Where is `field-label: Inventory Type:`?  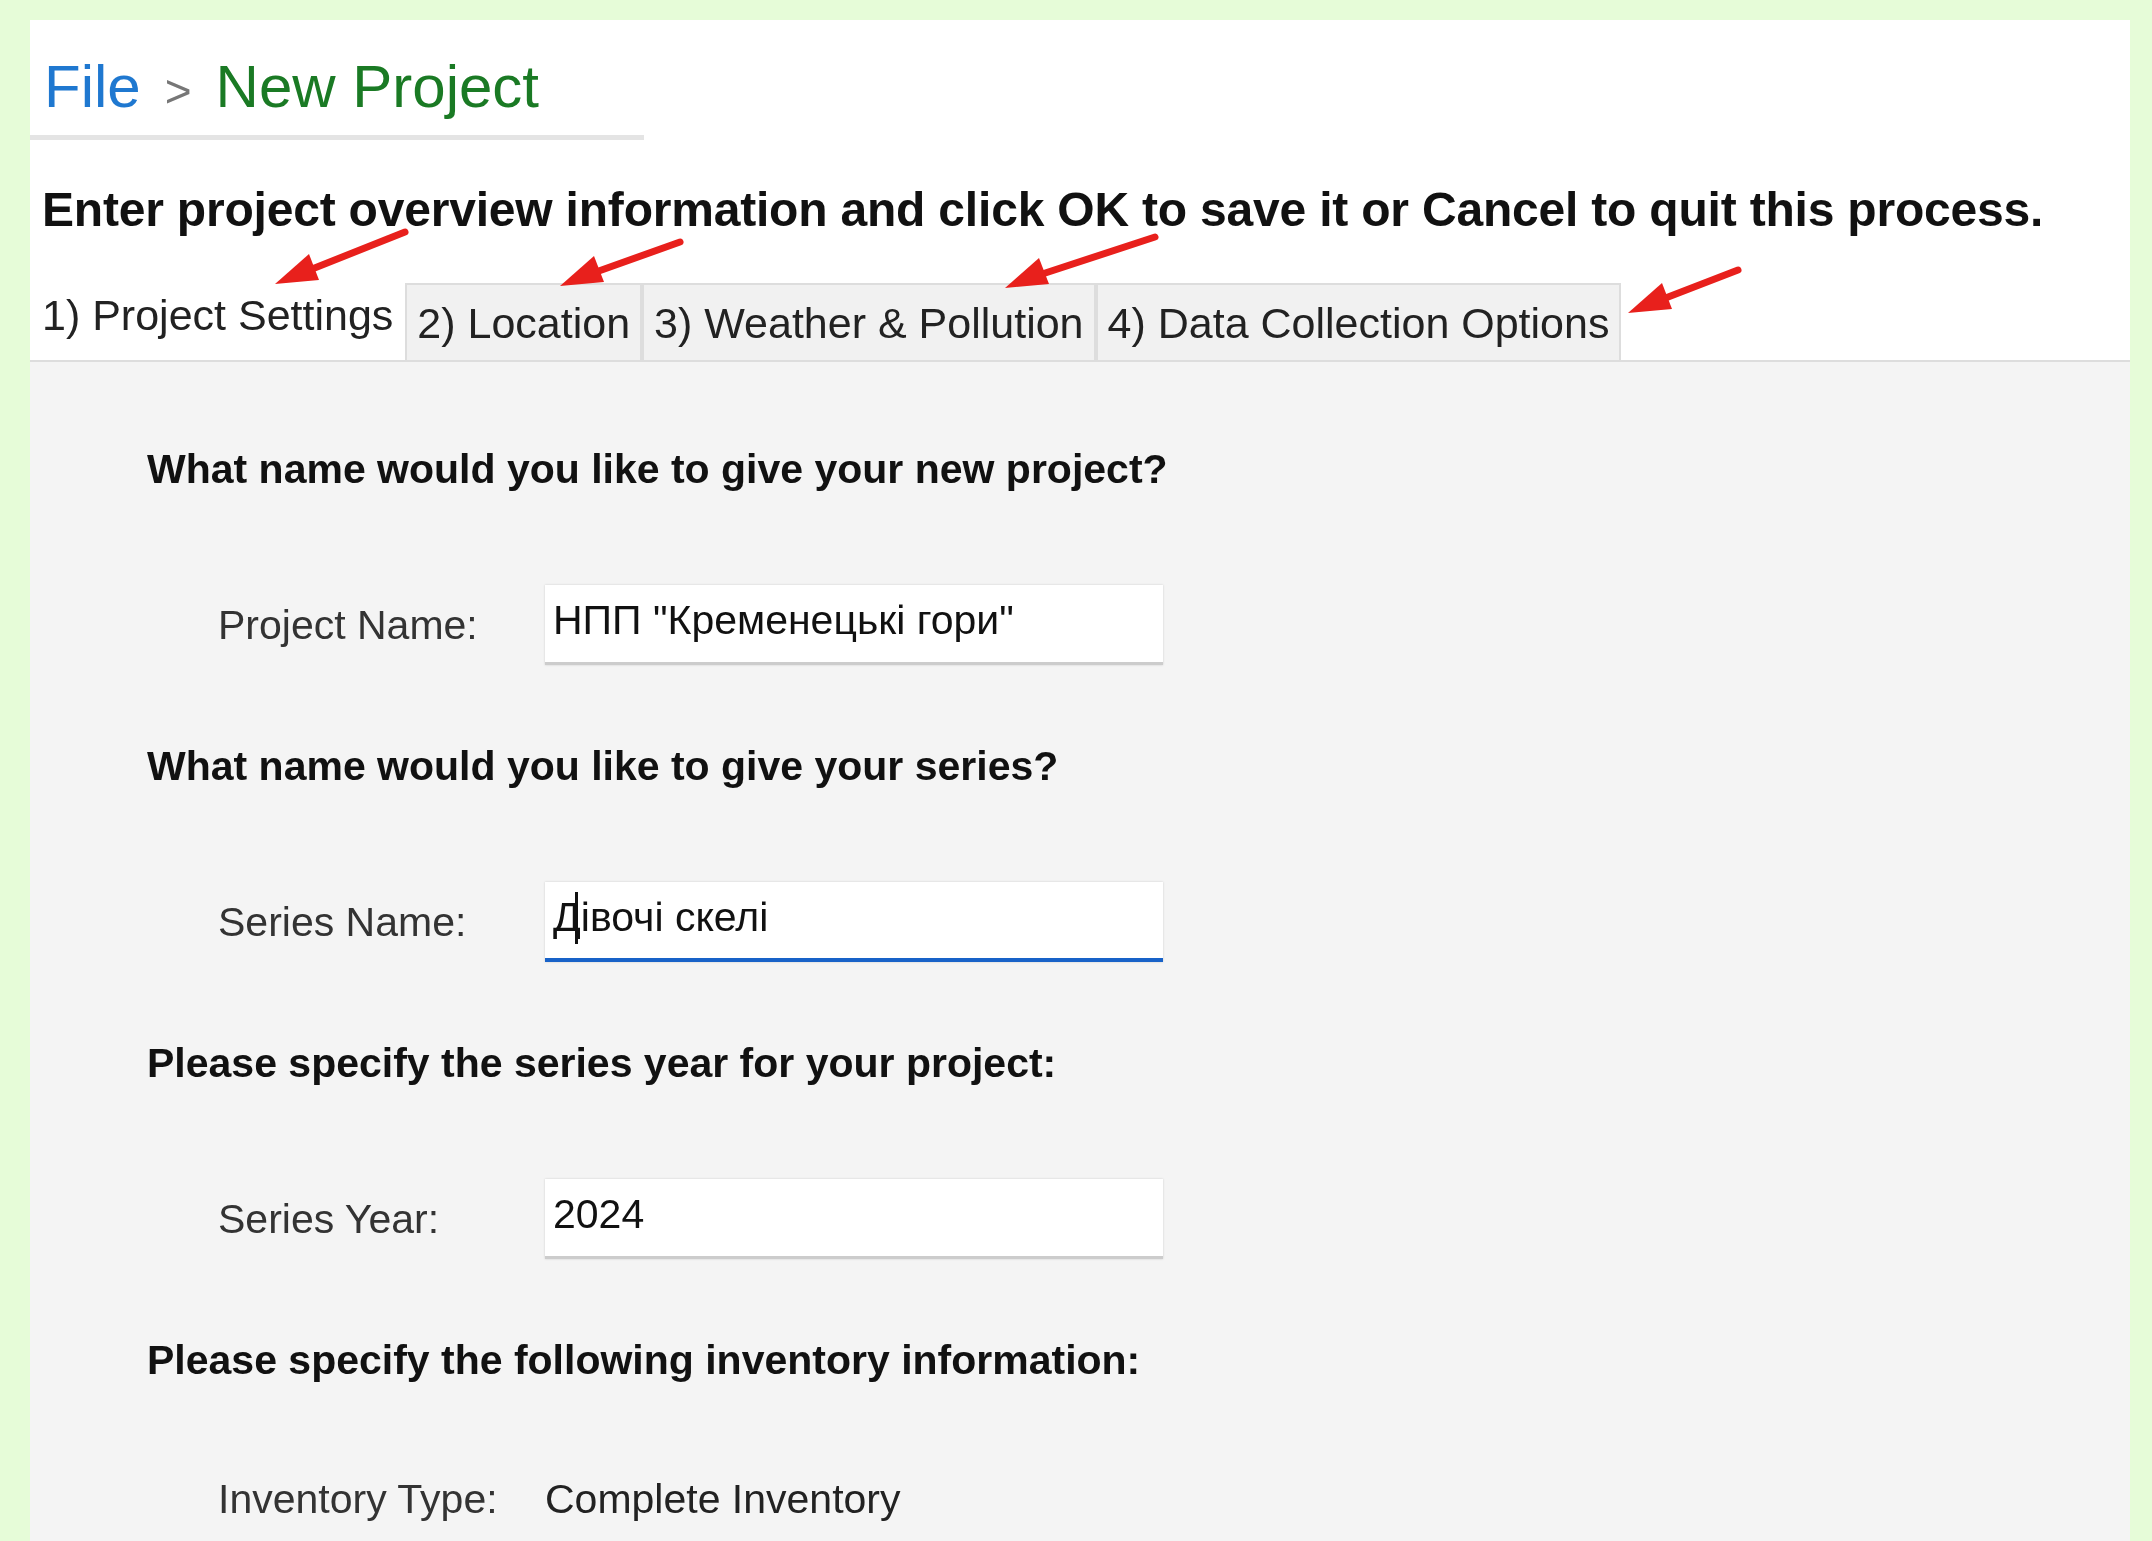 field-label: Inventory Type: is located at coordinates (358, 1499).